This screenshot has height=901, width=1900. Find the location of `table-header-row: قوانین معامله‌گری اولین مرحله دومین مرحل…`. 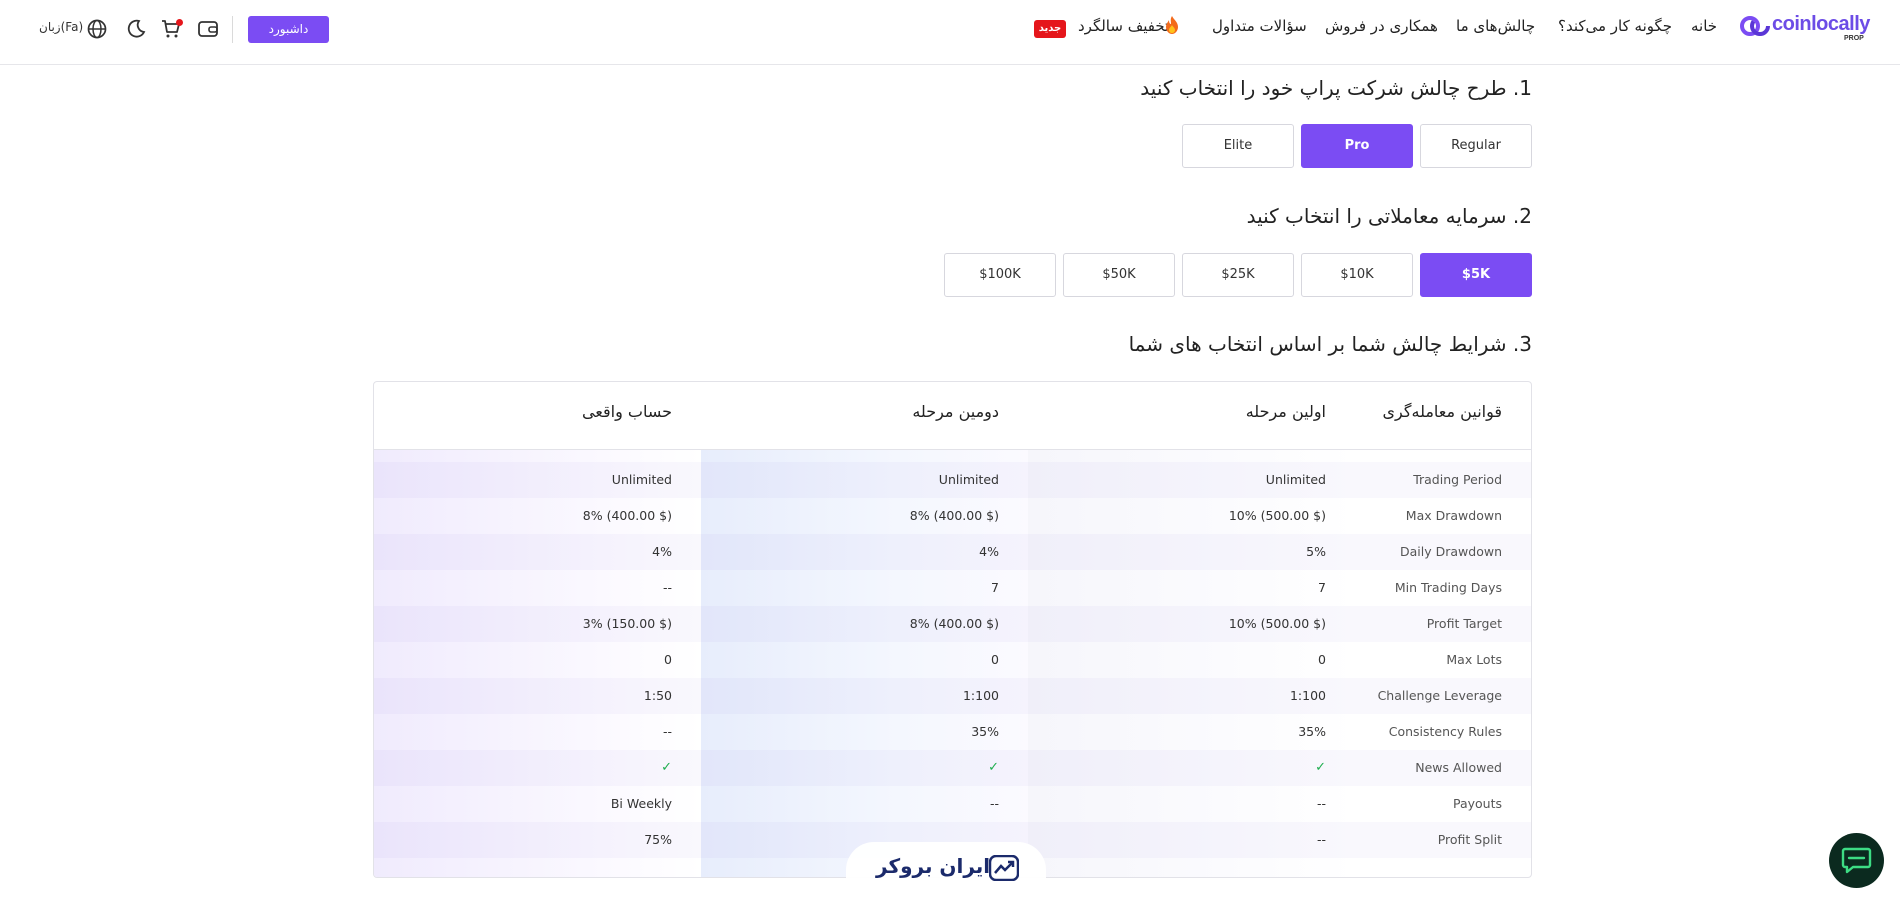

table-header-row: قوانین معامله‌گری اولین مرحله دومین مرحل… is located at coordinates (952, 416).